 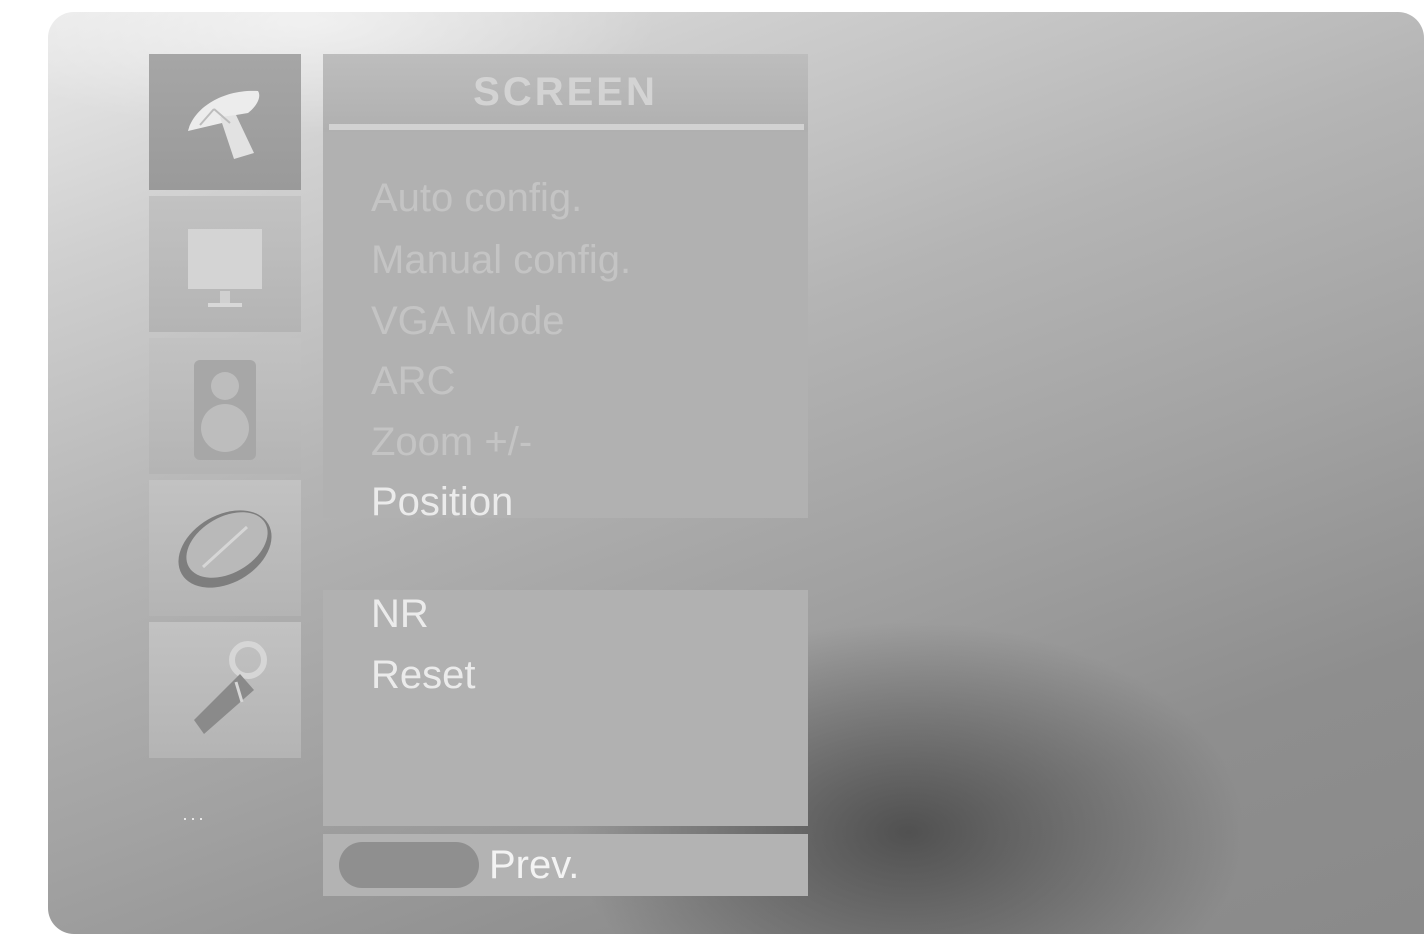 I want to click on icon-scroll-indicator: ···, so click(x=194, y=818).